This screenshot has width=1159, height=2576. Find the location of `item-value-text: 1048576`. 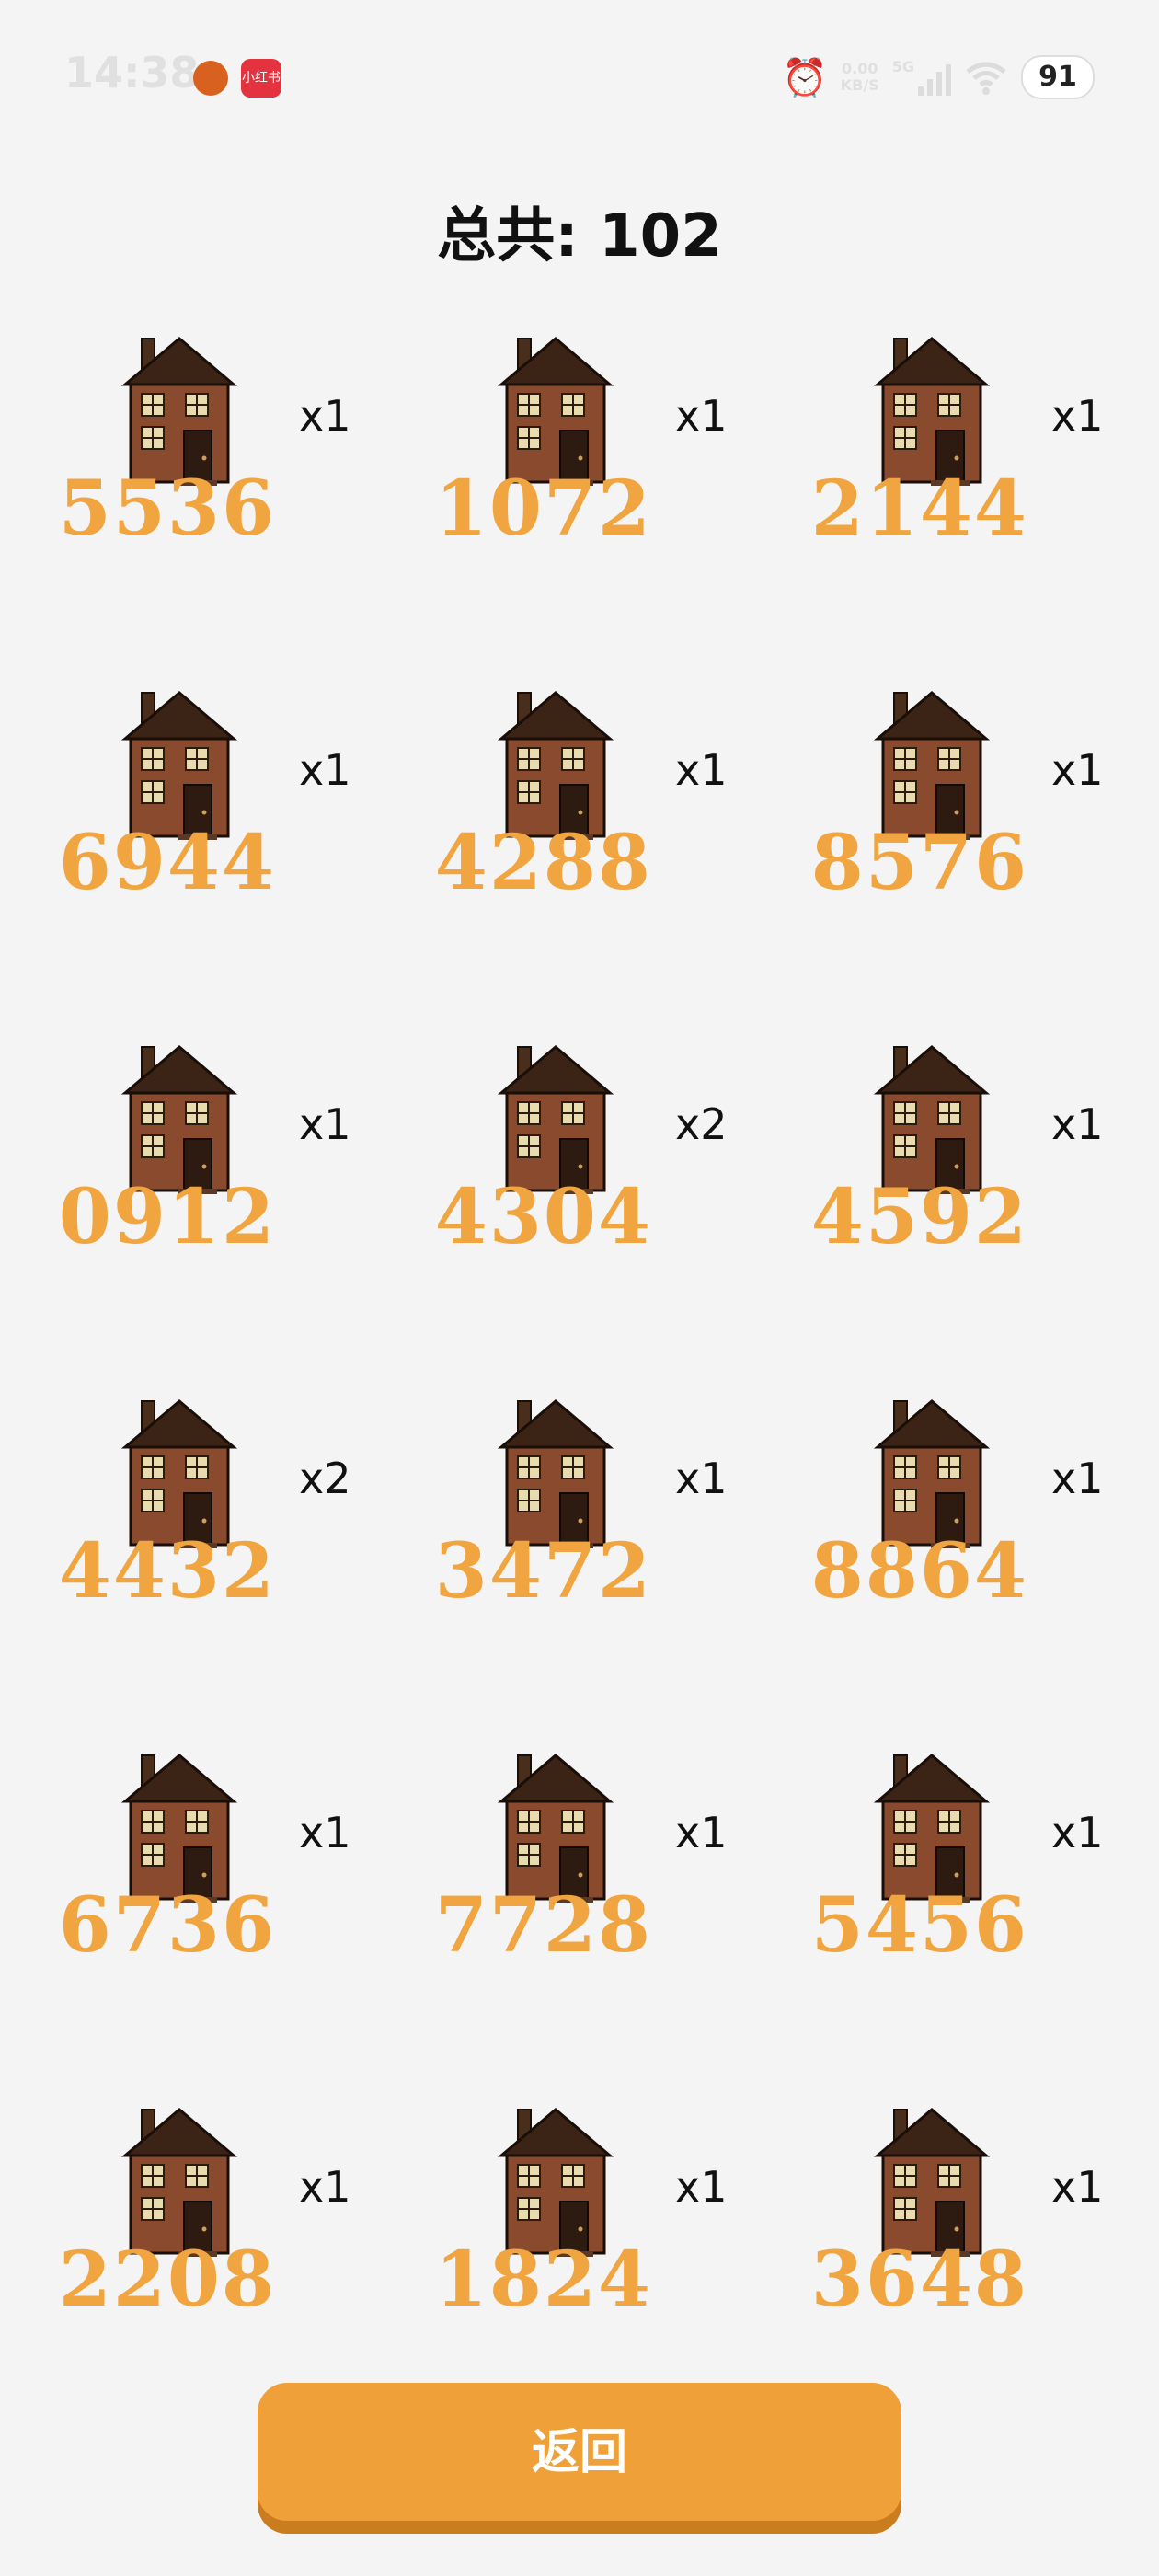

item-value-text: 1048576 is located at coordinates (918, 860).